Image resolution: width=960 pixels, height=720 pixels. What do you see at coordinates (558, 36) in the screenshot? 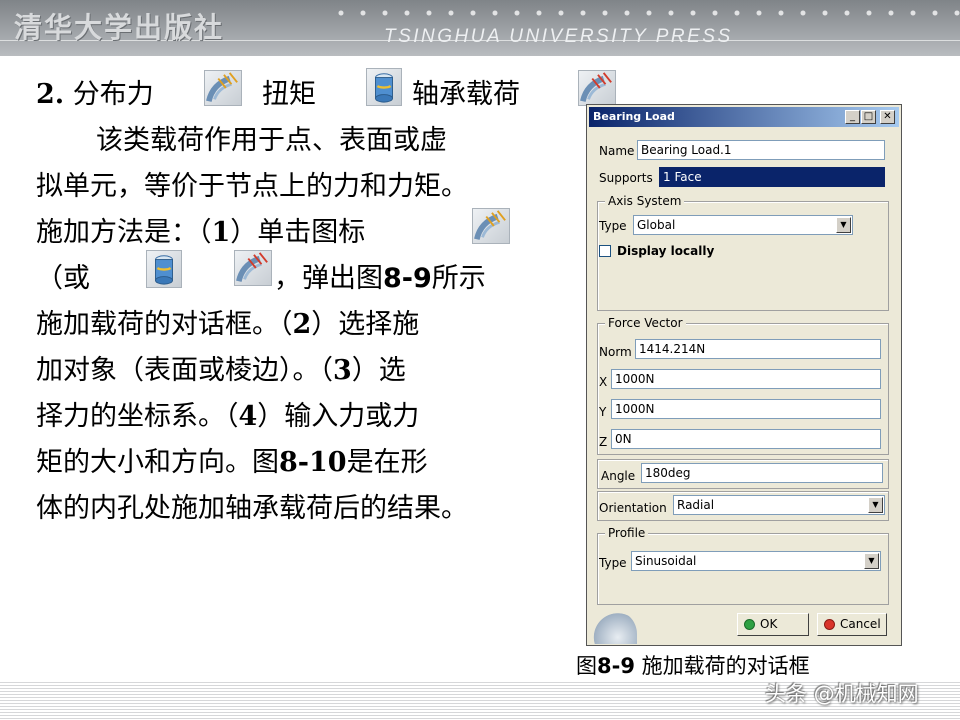
I see `publisher-name-en: TSINGHUA UNIVERSITY PRESS` at bounding box center [558, 36].